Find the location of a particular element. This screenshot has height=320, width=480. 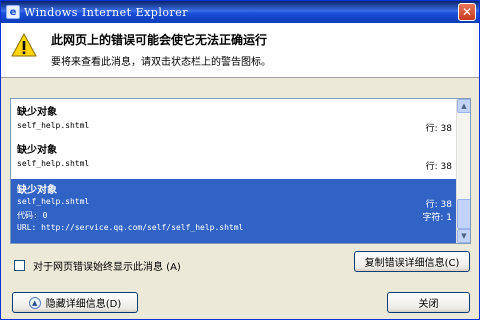

collapse-arrow-icon: ▲ is located at coordinates (34, 302).